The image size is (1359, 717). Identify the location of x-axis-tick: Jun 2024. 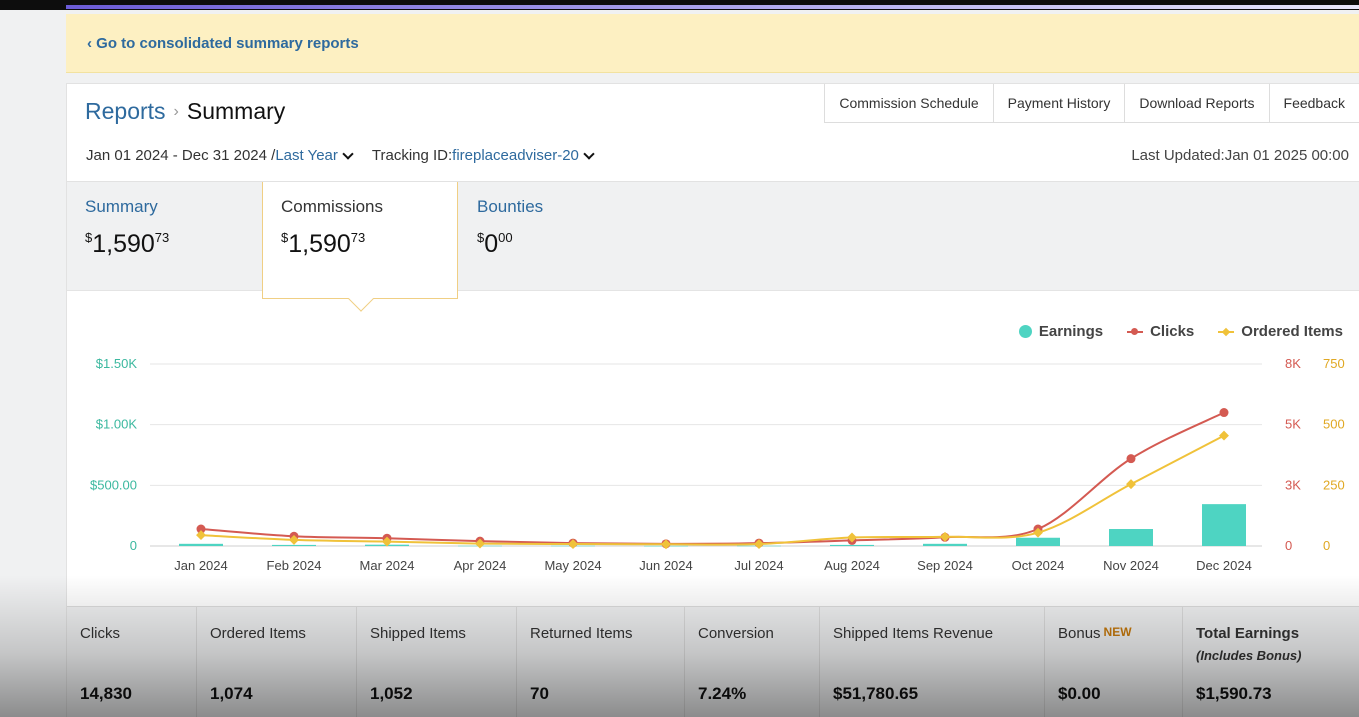
(666, 565).